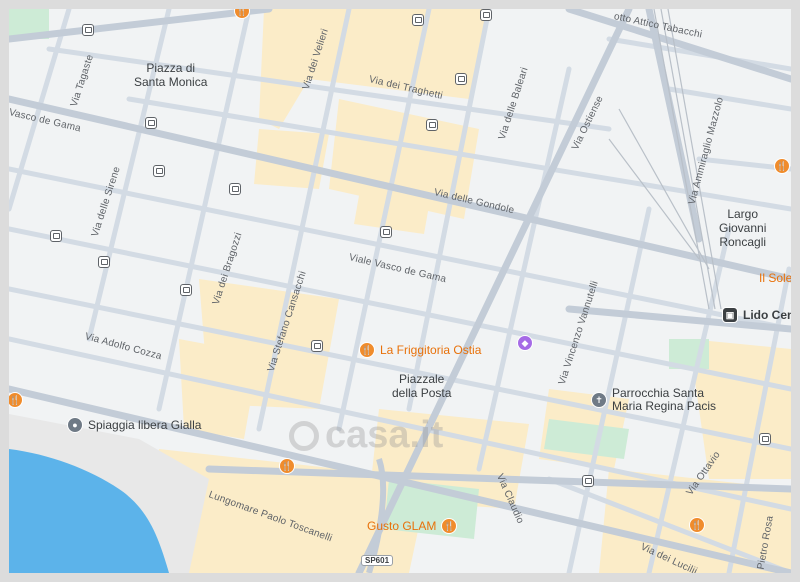 This screenshot has height=582, width=800. I want to click on shopping-icon: ◆, so click(525, 343).